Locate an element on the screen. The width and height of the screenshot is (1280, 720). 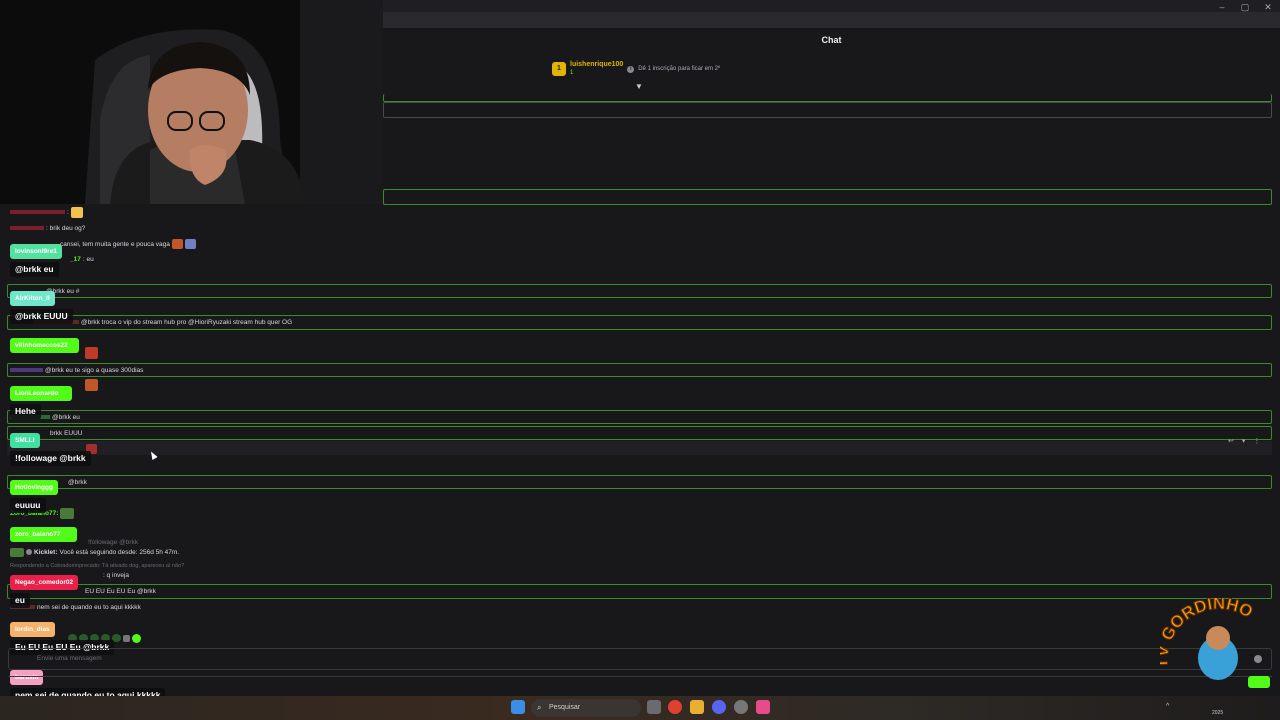
overlay-message: !followage @brkk is located at coordinates (50, 458).